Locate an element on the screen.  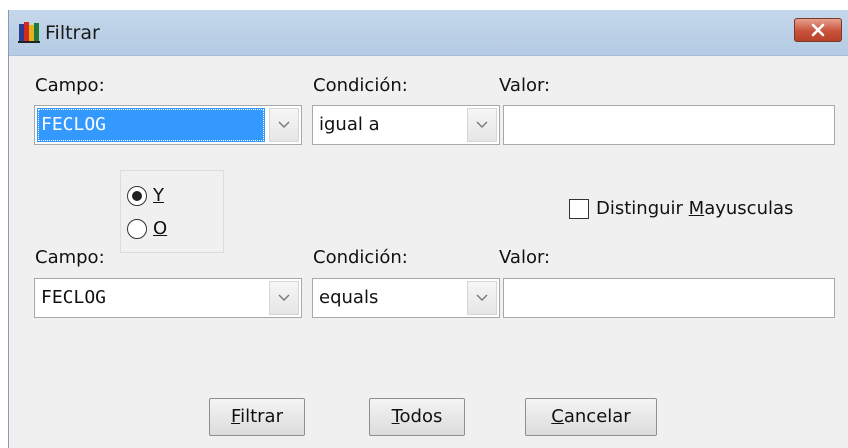
campo-label-2: Campo: is located at coordinates (70, 257).